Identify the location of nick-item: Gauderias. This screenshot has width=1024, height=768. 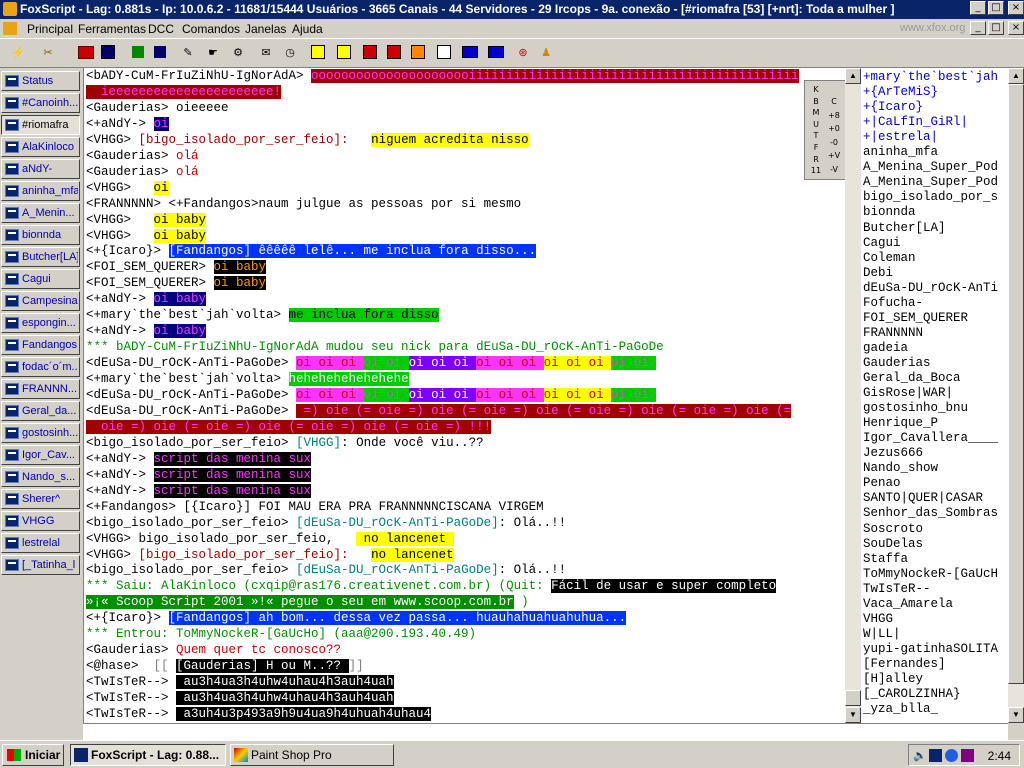
(897, 363).